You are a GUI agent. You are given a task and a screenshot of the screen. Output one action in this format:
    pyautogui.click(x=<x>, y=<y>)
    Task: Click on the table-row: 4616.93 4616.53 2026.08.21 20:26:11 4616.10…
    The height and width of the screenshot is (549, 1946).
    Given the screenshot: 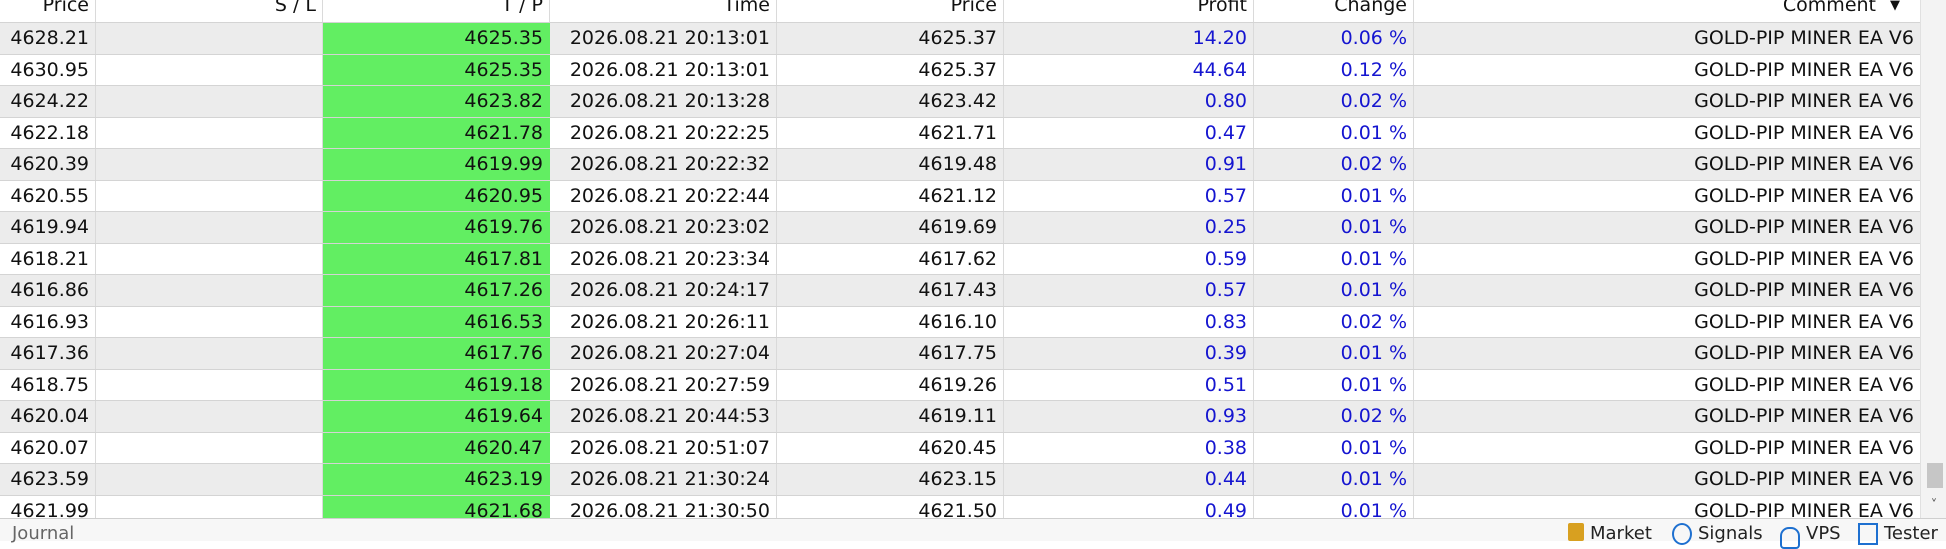 What is the action you would take?
    pyautogui.click(x=960, y=322)
    